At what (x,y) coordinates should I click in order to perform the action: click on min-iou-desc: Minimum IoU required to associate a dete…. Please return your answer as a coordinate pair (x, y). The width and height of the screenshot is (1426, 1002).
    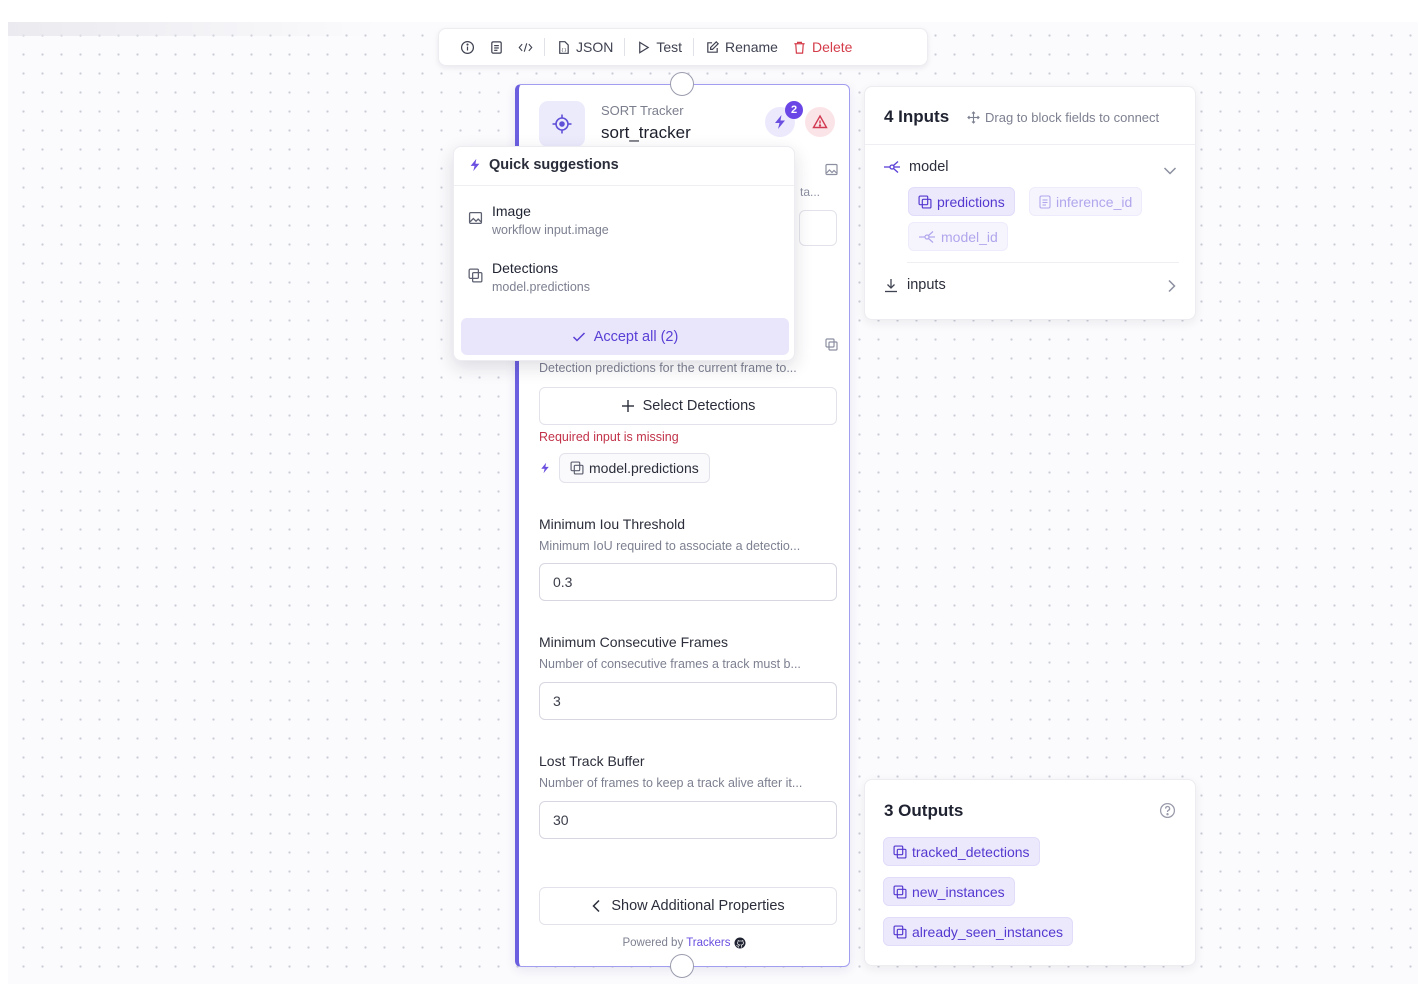
    Looking at the image, I should click on (670, 546).